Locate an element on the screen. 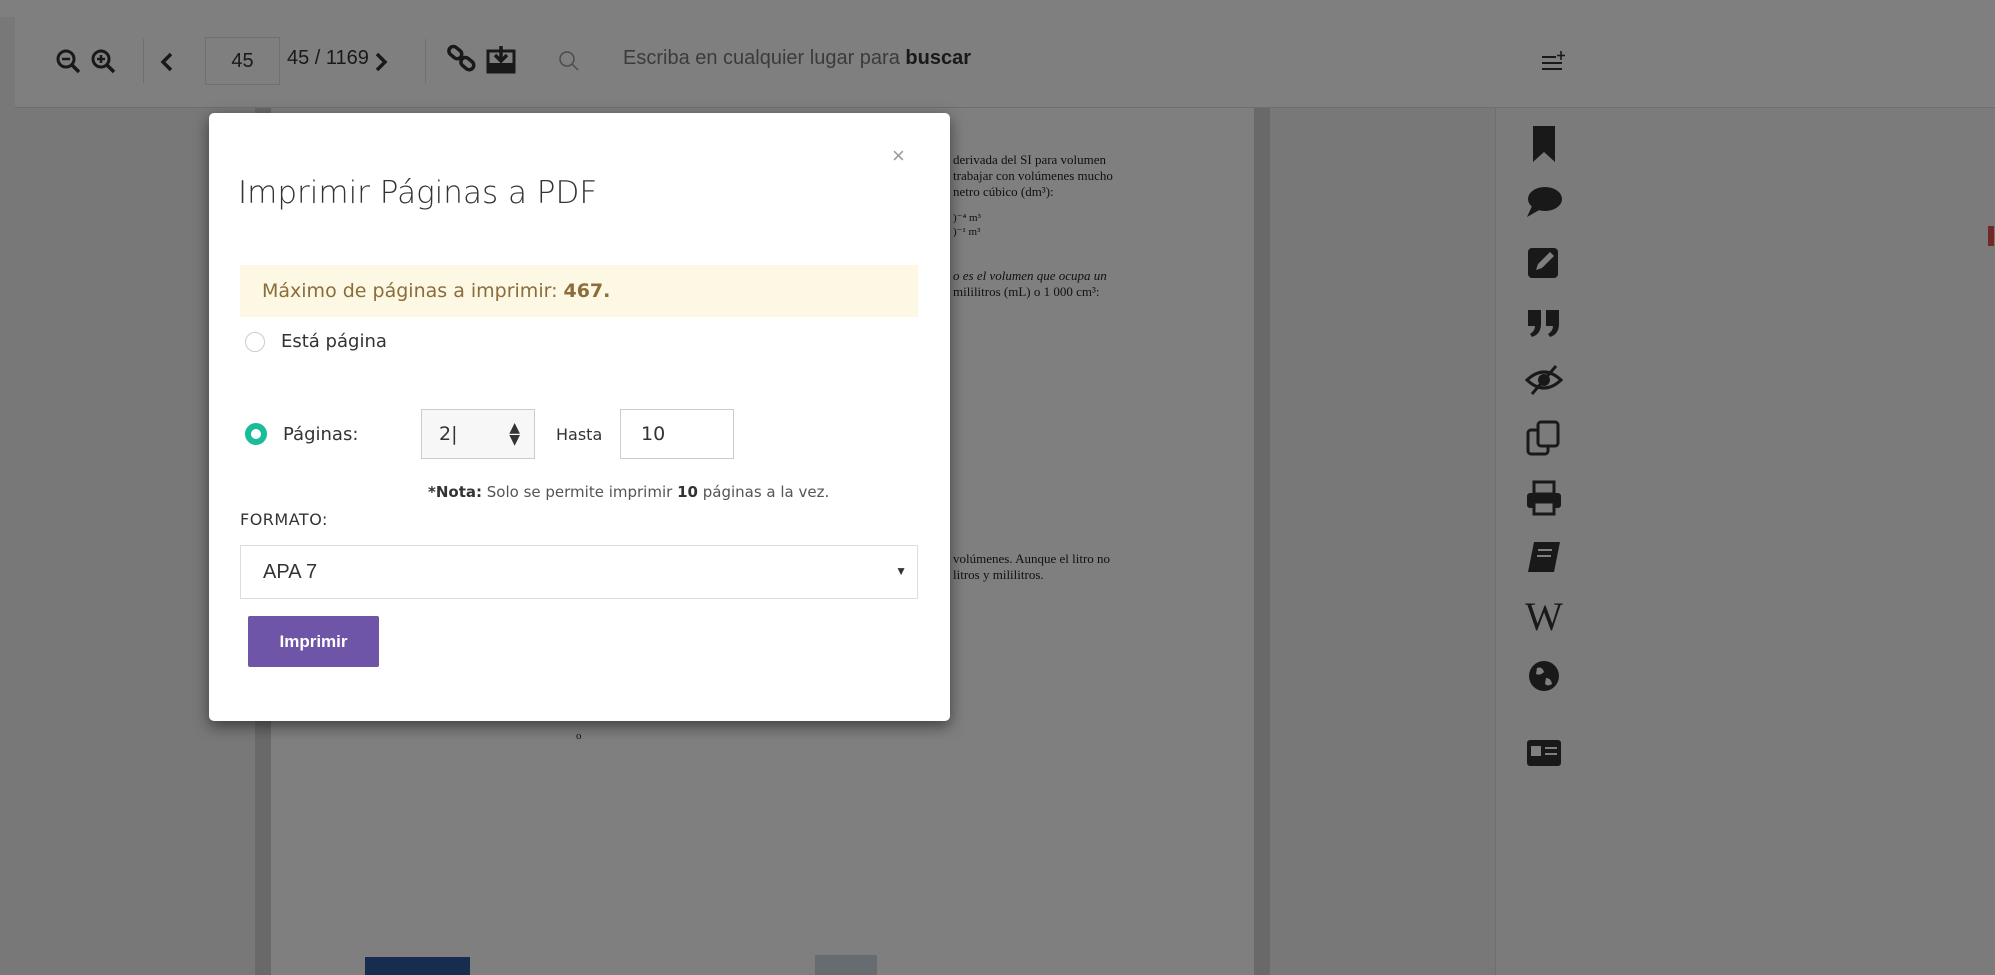 This screenshot has width=1995, height=975. radio-pages is located at coordinates (256, 434).